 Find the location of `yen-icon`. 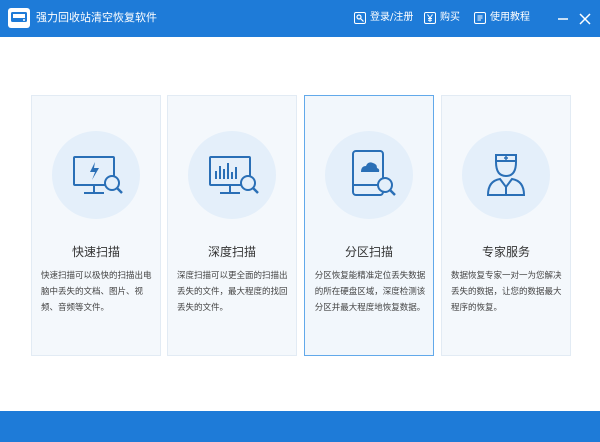

yen-icon is located at coordinates (430, 18).